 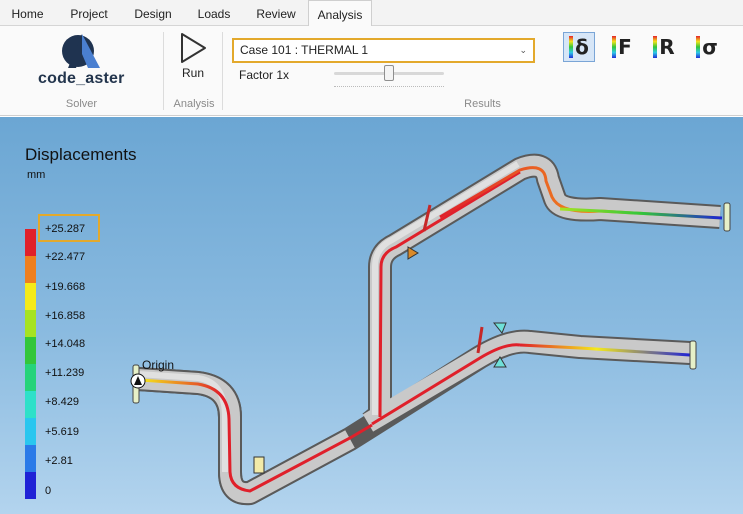 What do you see at coordinates (389, 87) in the screenshot?
I see `factor-slider-ticks` at bounding box center [389, 87].